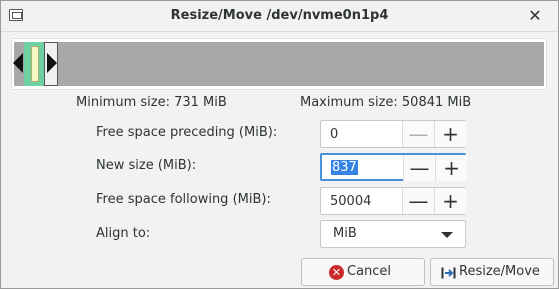 This screenshot has height=289, width=559. Describe the element at coordinates (450, 134) in the screenshot. I see `preceding-increment-button: +` at that location.